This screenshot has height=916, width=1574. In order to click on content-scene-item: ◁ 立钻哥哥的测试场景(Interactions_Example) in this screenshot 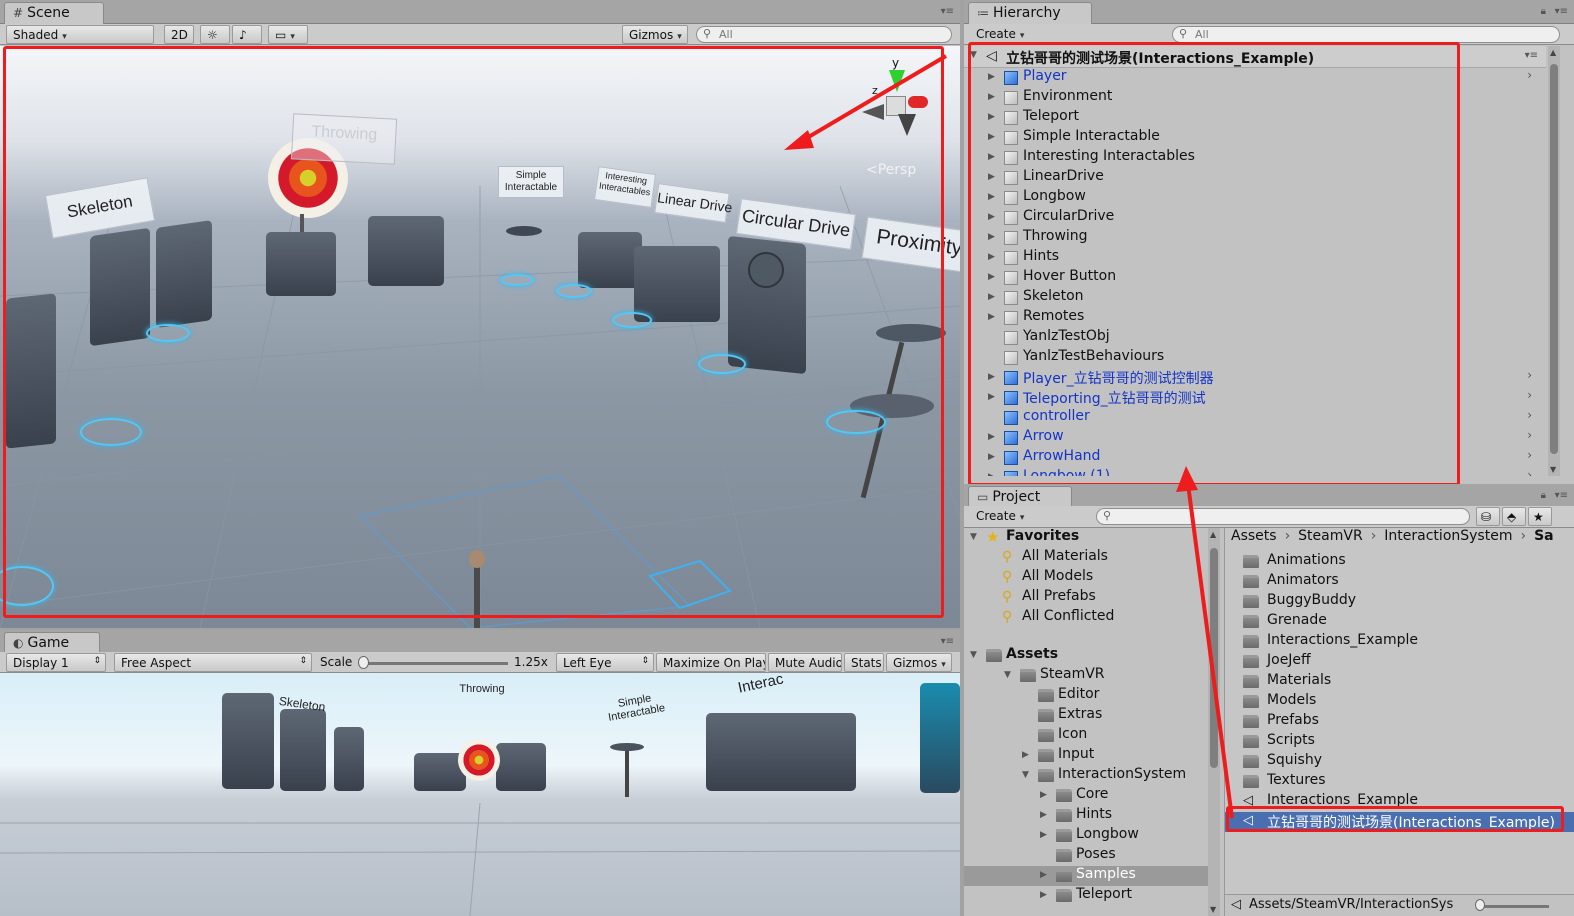, I will do `click(1399, 822)`.